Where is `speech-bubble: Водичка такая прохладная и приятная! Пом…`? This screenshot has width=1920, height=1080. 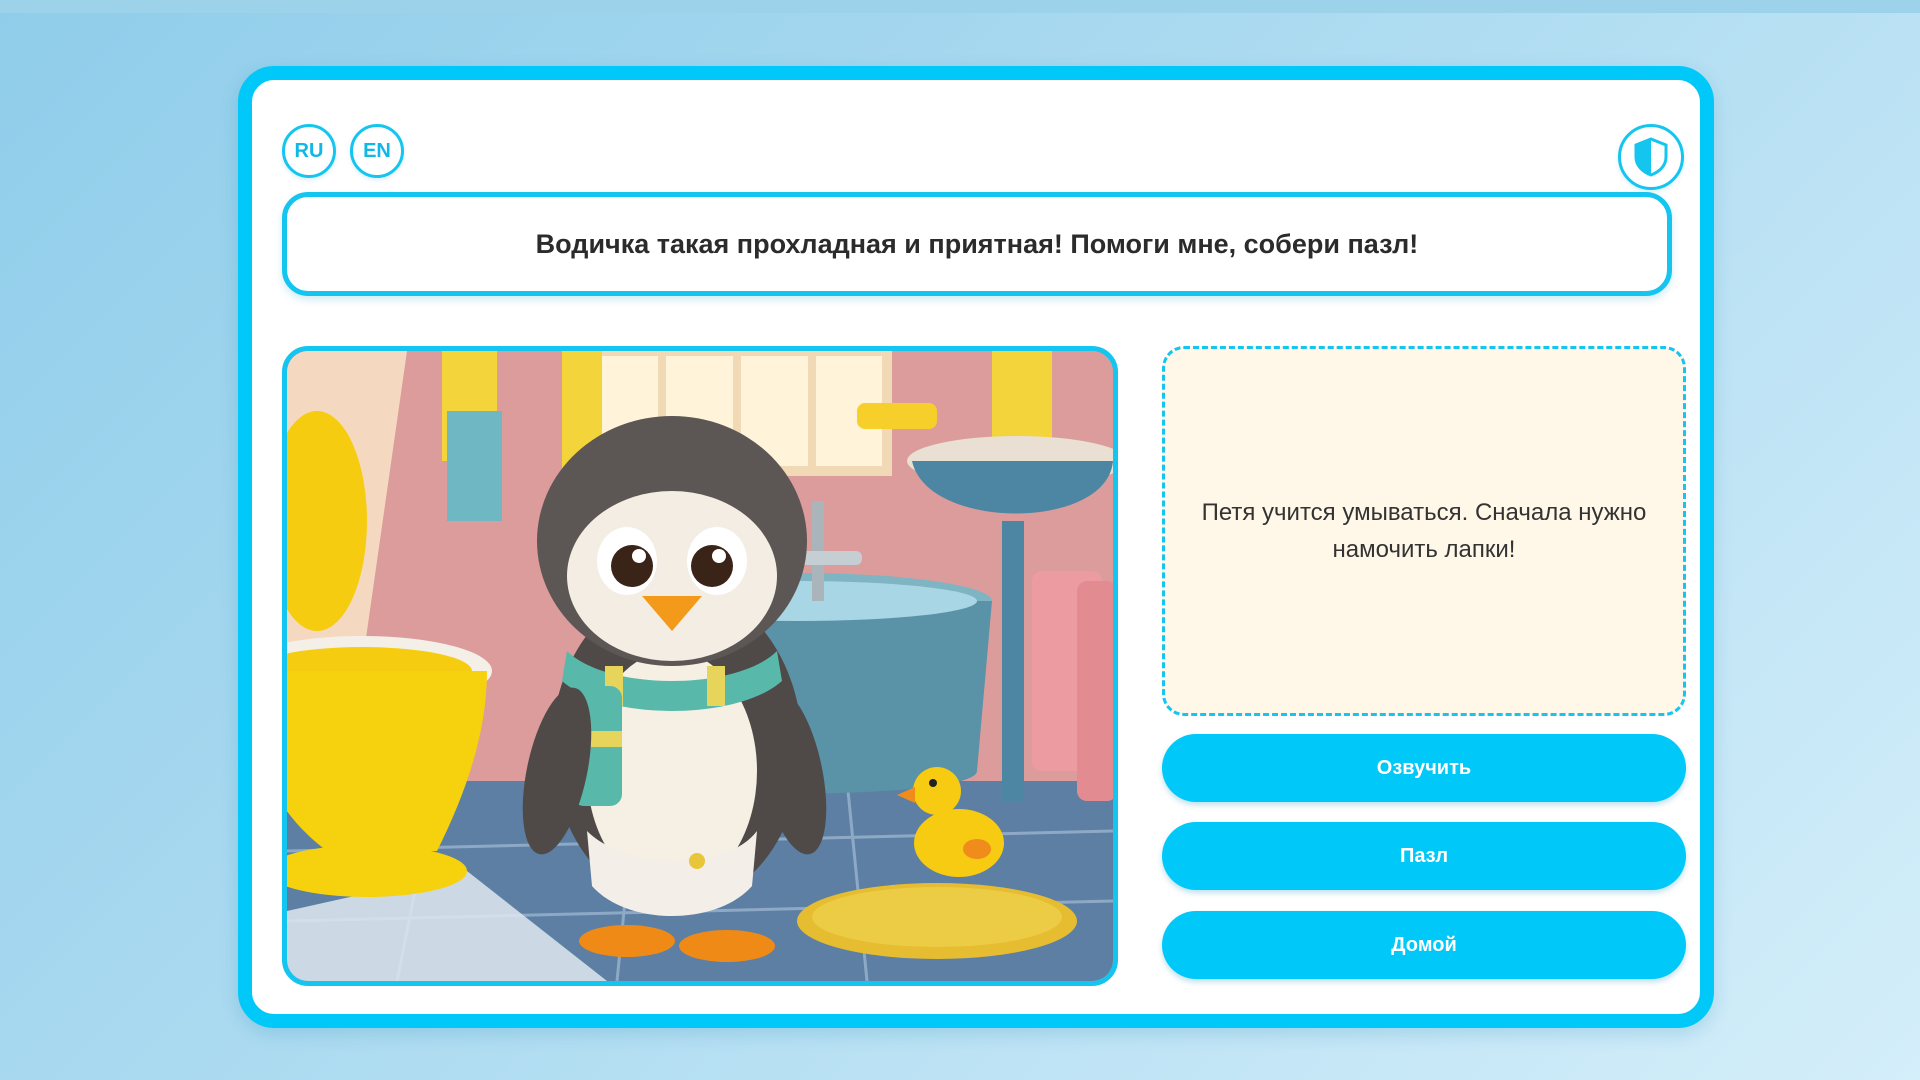
speech-bubble: Водичка такая прохладная и приятная! Пом… is located at coordinates (977, 244).